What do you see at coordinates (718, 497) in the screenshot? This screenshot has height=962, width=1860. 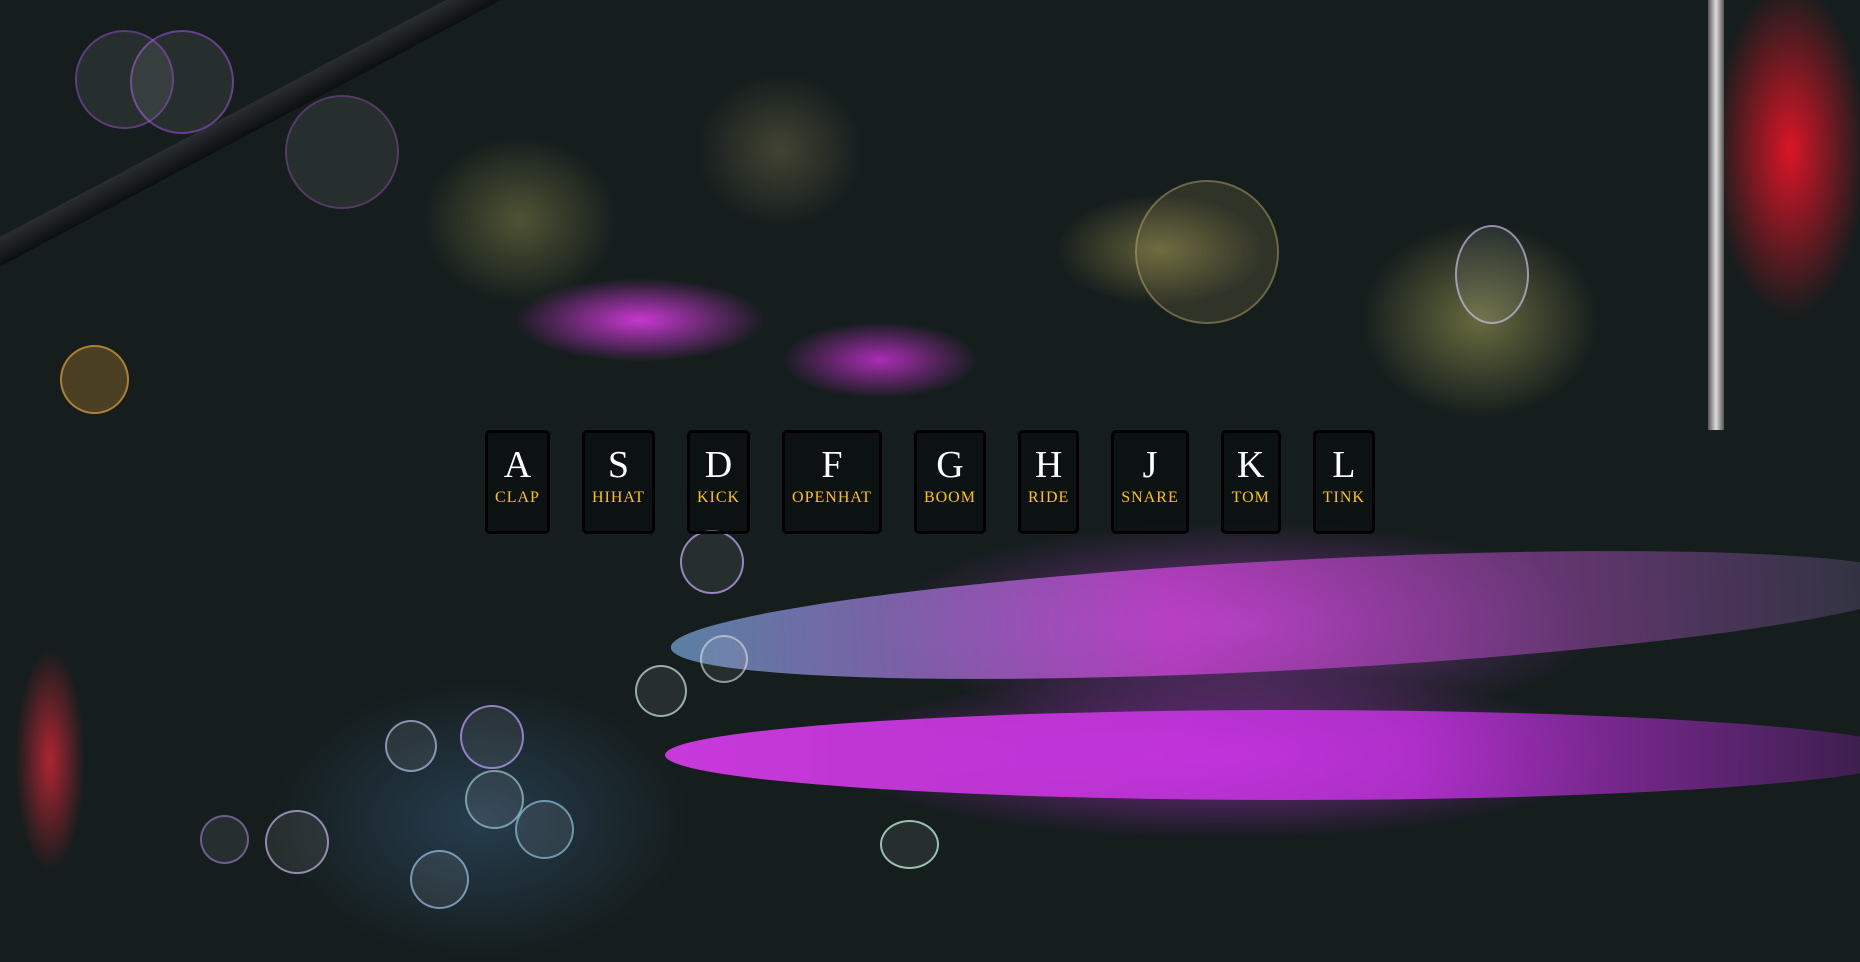 I see `key-sound-label: KICK` at bounding box center [718, 497].